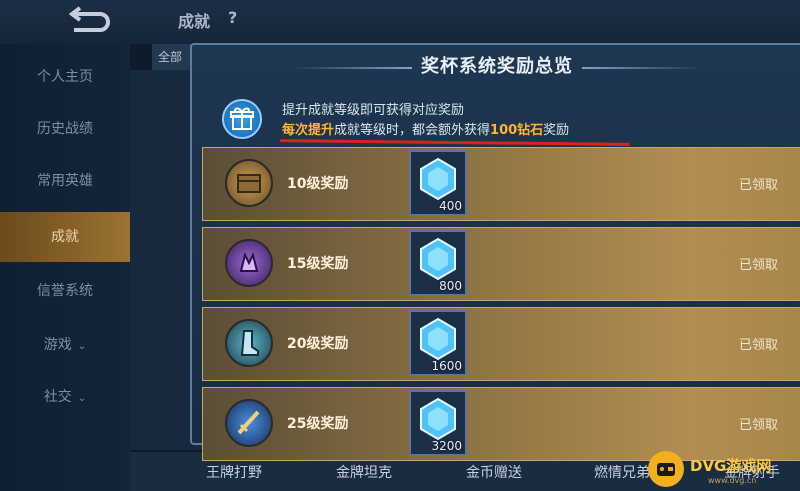 The height and width of the screenshot is (491, 800). I want to click on sidebar-item-social: 社交 ⌄, so click(65, 397).